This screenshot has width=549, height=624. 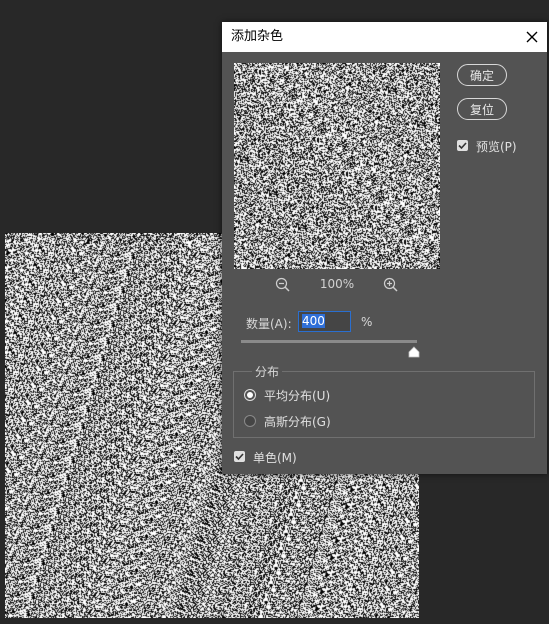 I want to click on reset-button: 复位, so click(x=482, y=109).